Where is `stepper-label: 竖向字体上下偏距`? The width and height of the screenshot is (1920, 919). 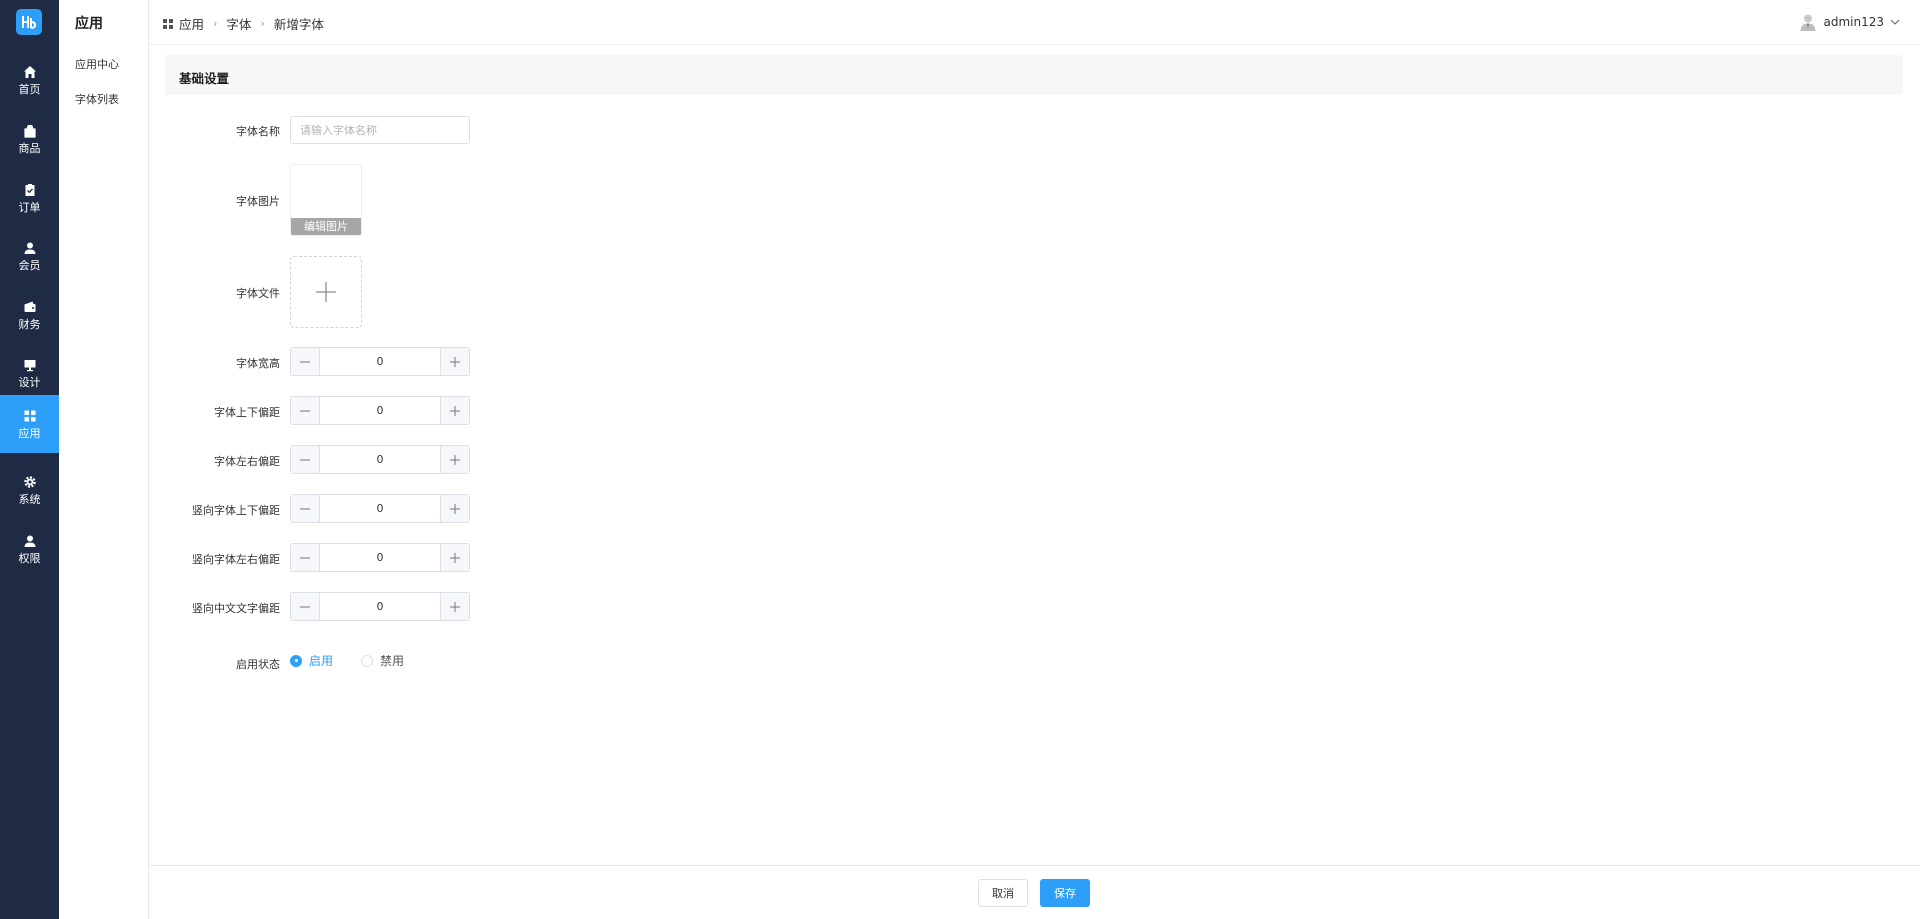
stepper-label: 竖向字体上下偏距 is located at coordinates (236, 510).